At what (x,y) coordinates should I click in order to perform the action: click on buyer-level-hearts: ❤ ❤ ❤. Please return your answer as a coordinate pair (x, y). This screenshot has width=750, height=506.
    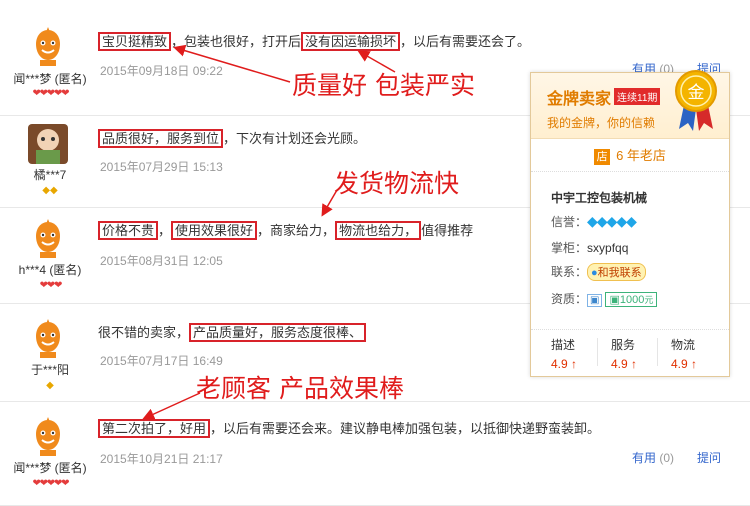
    Looking at the image, I should click on (50, 286).